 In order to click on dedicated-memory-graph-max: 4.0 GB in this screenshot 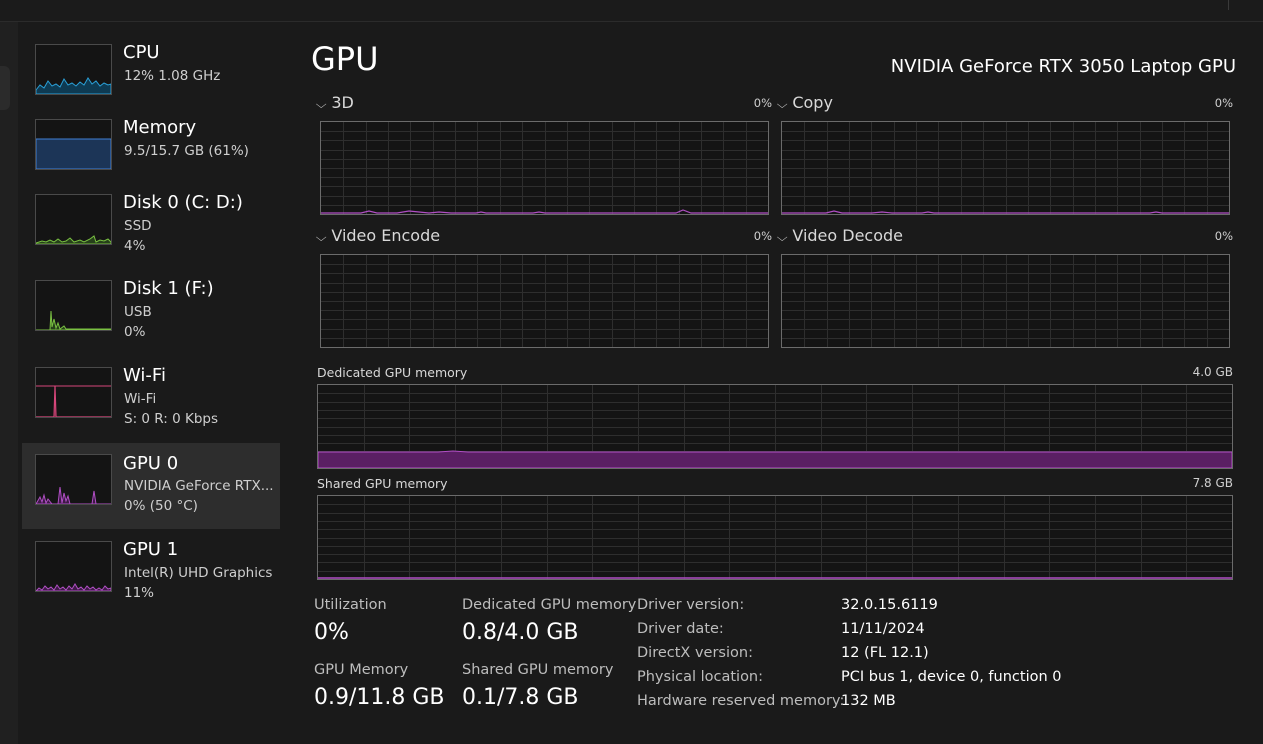, I will do `click(1212, 372)`.